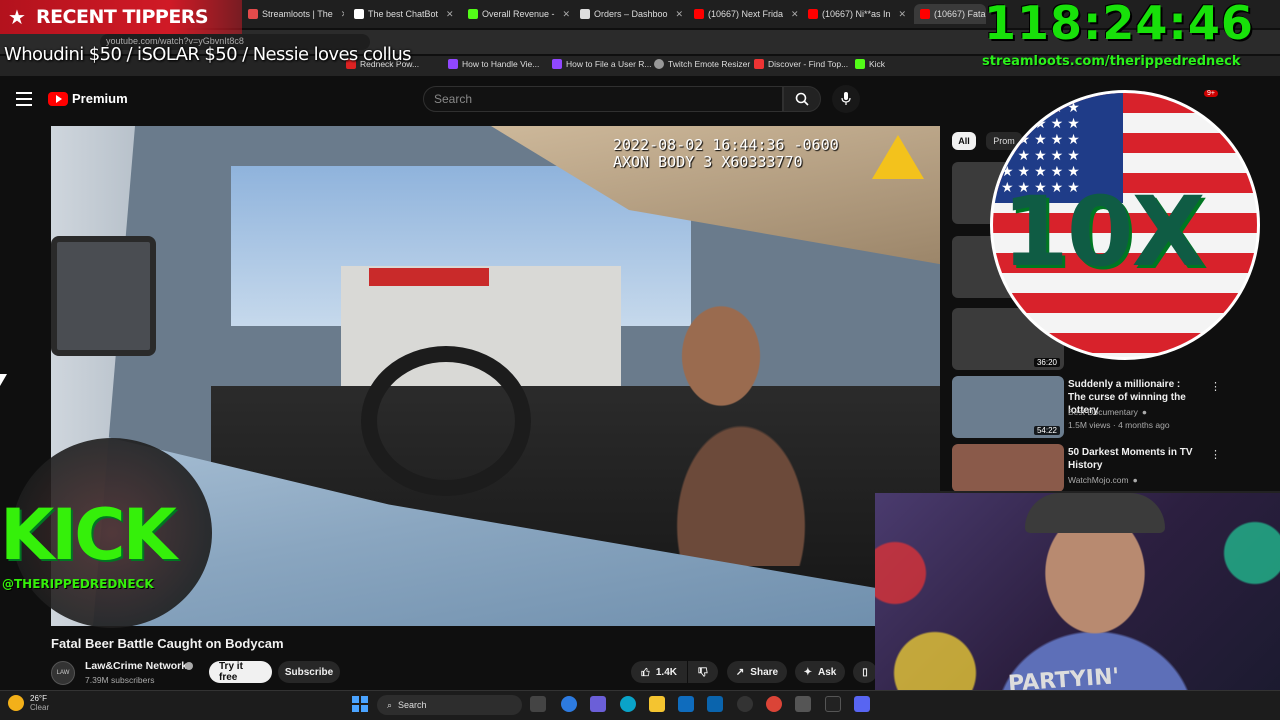 This screenshot has height=720, width=1280. I want to click on bookmark-item: Kick, so click(870, 64).